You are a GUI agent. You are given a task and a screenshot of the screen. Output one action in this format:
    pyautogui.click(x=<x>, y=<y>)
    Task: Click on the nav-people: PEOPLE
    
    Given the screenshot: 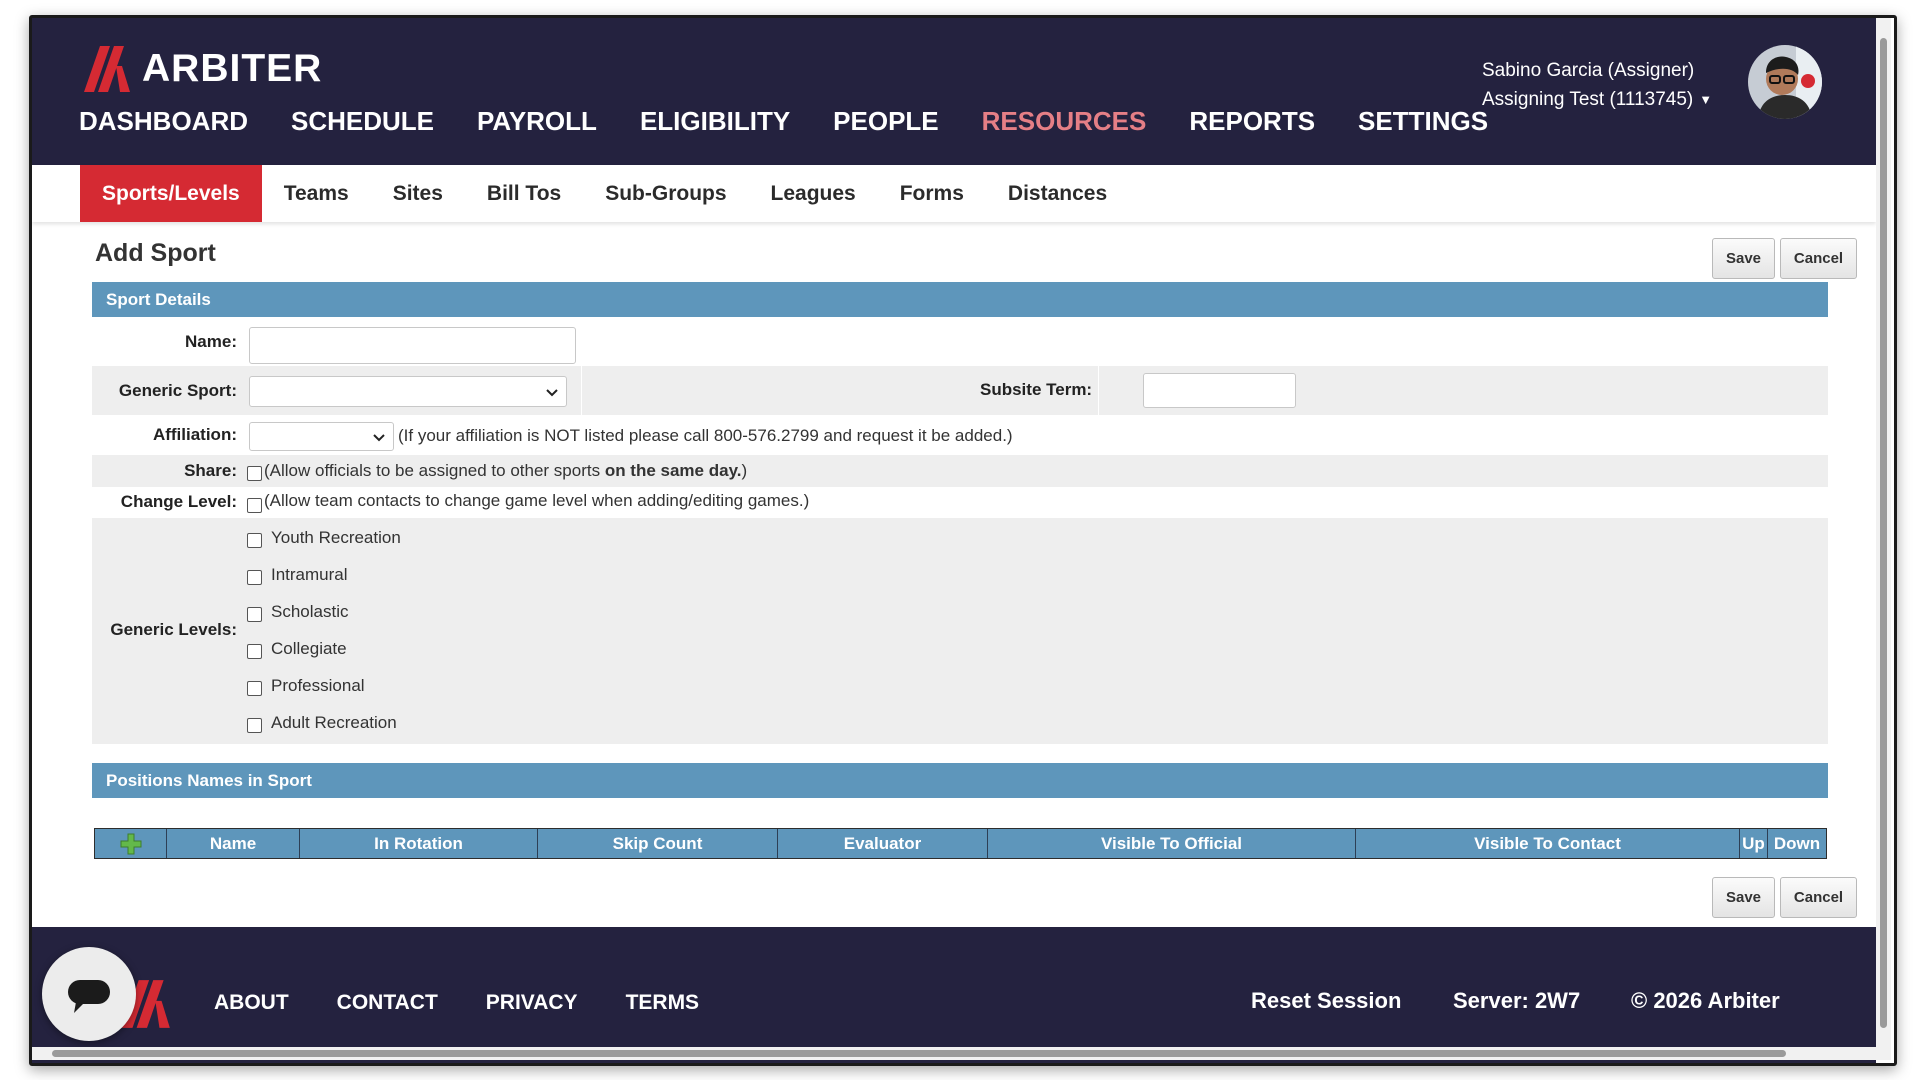 What is the action you would take?
    pyautogui.click(x=885, y=121)
    